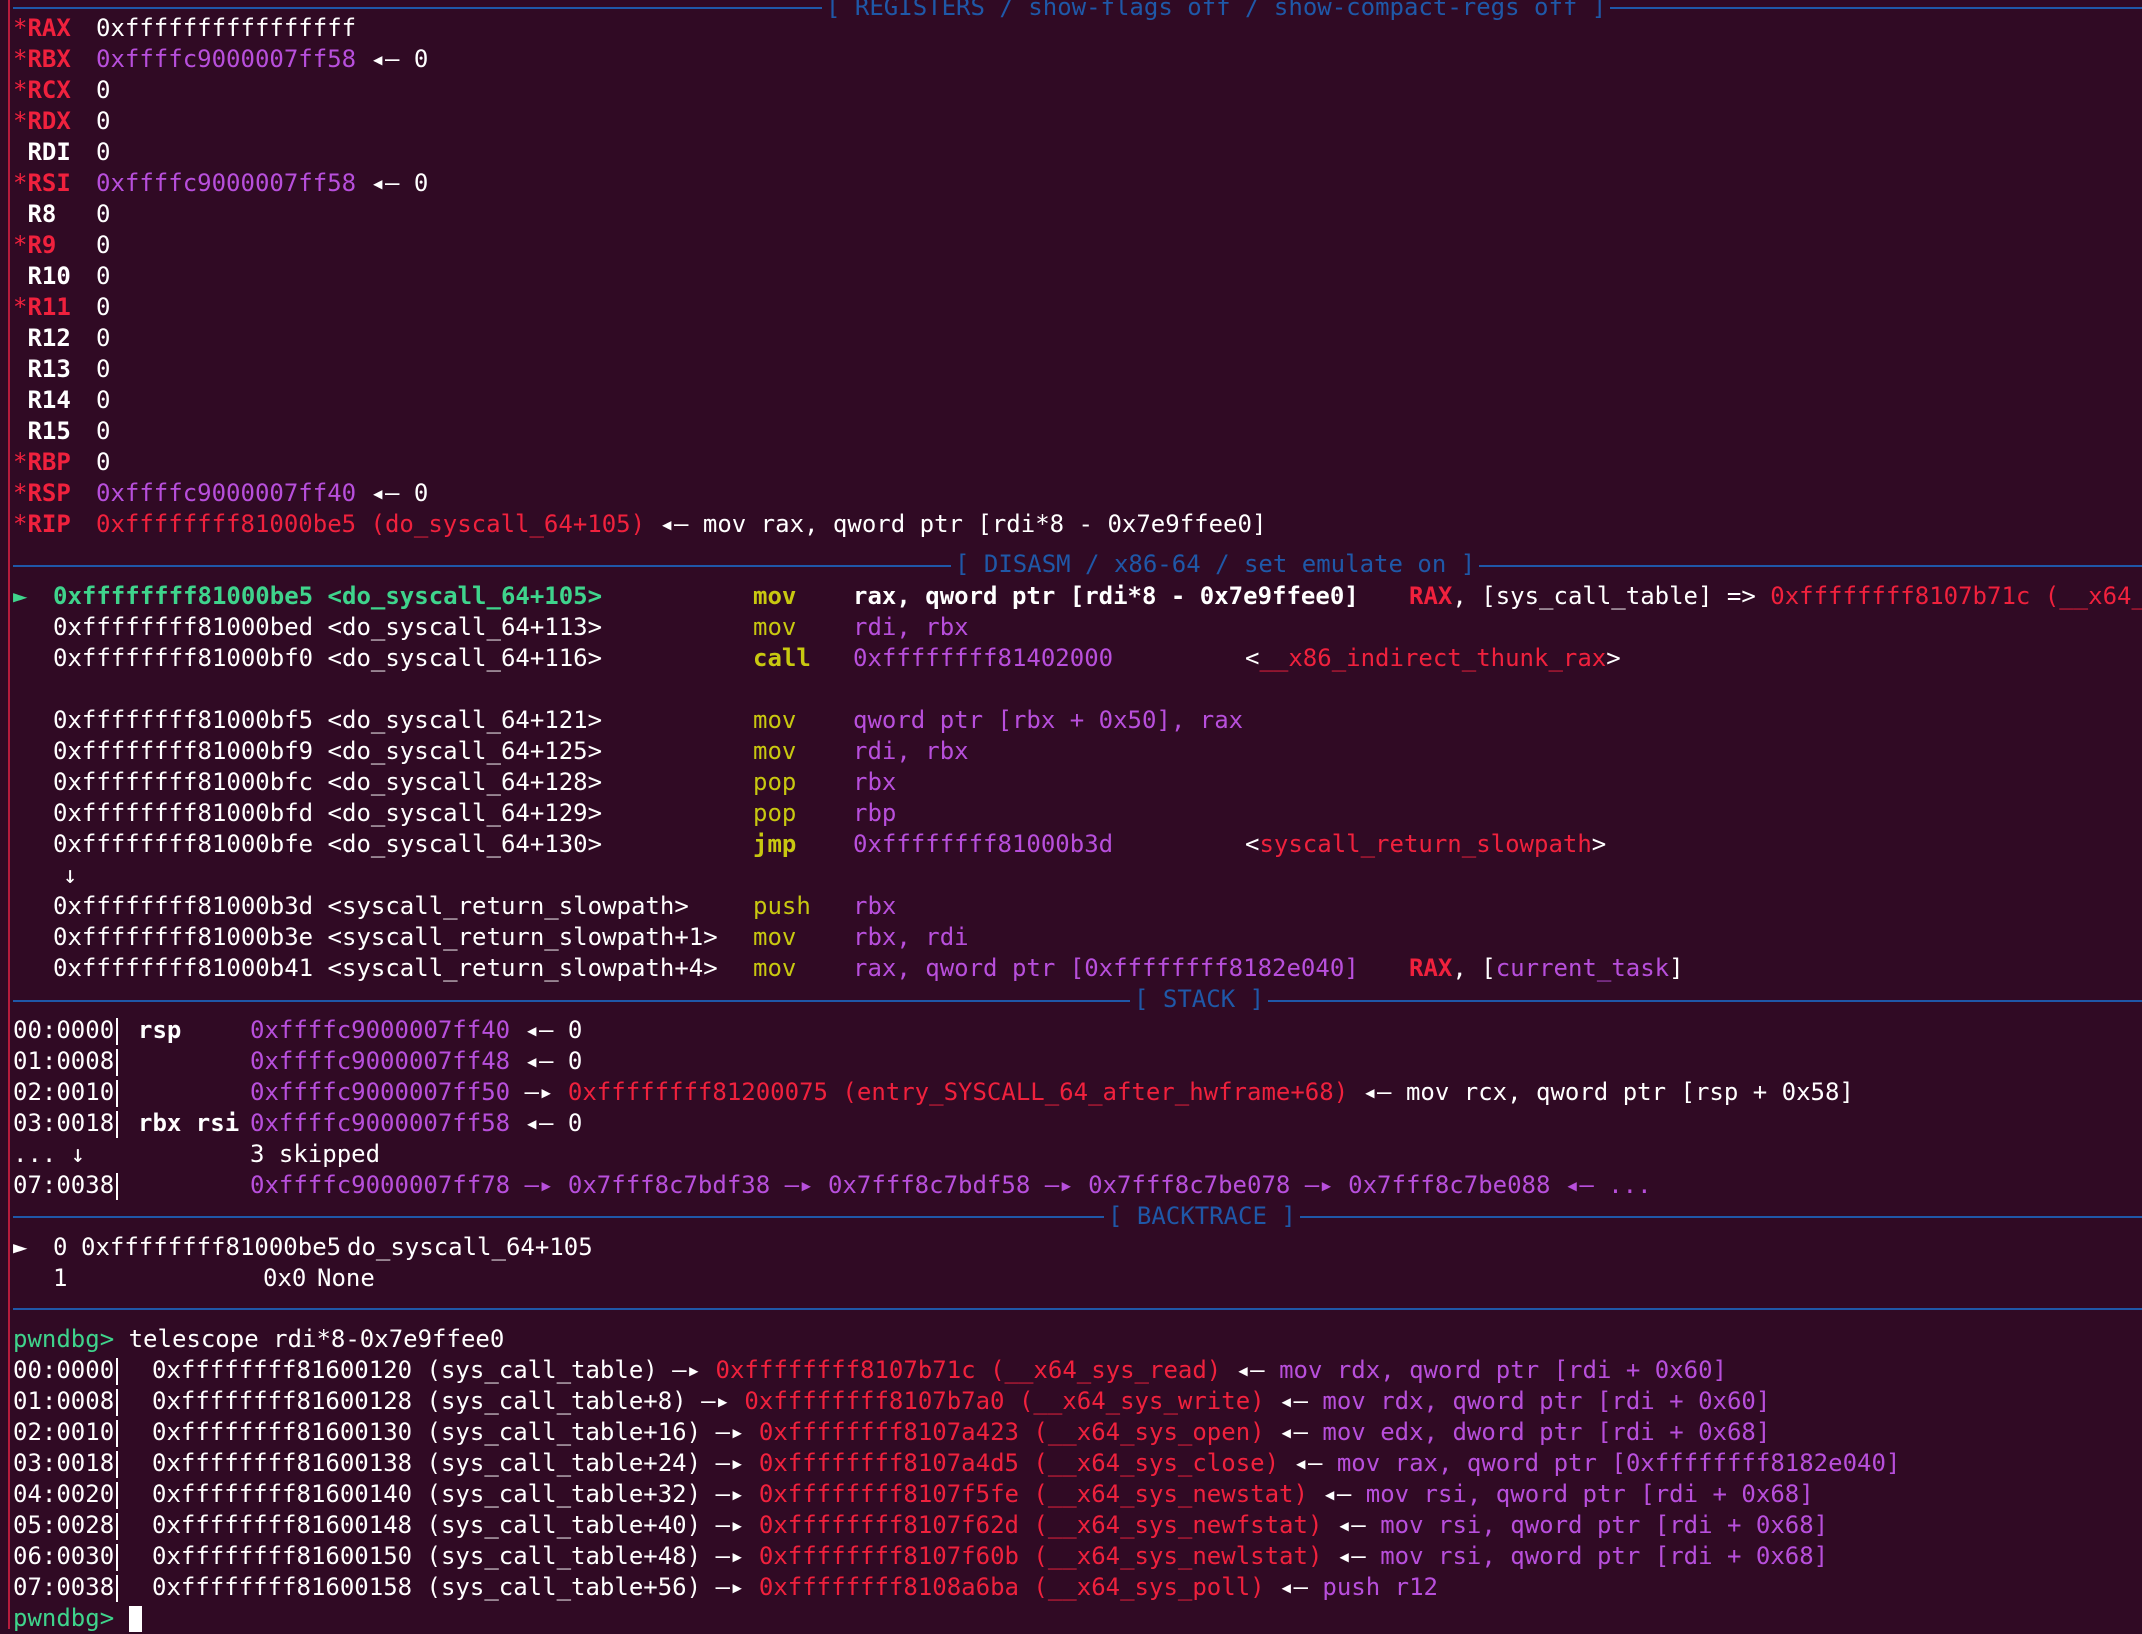 The image size is (2142, 1634). I want to click on register-row: *RSP 0xffffc9000007ff40 ◂— 0, so click(220, 493).